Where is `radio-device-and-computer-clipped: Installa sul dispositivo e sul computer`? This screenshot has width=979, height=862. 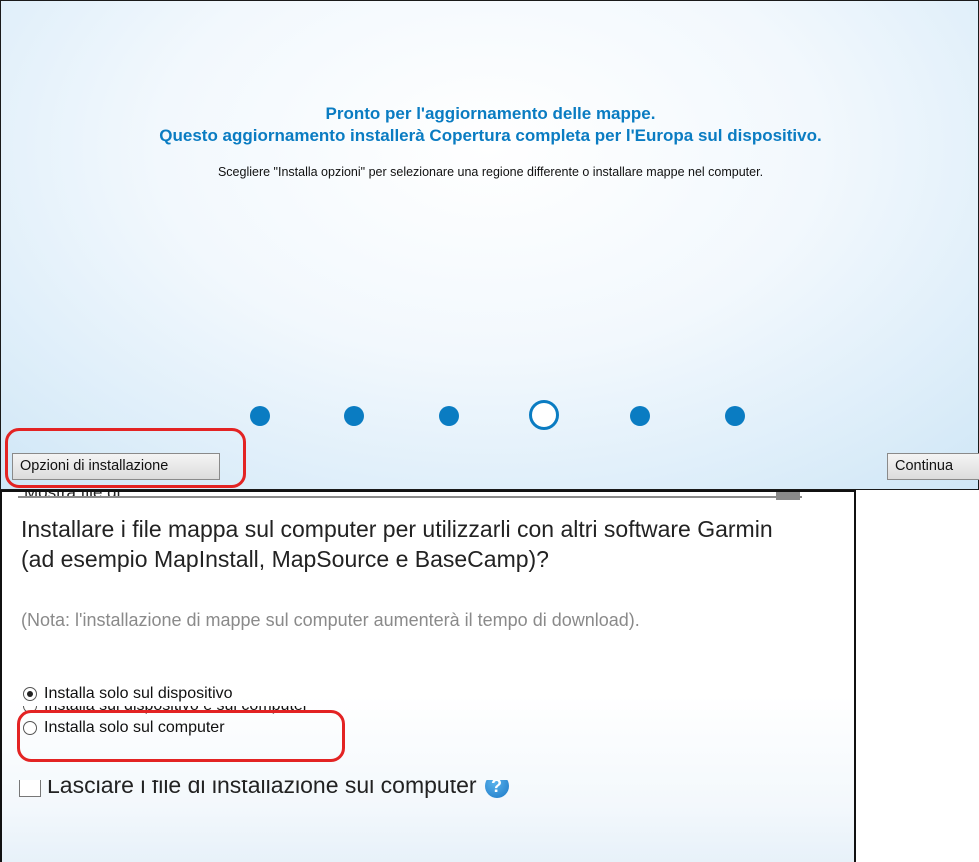 radio-device-and-computer-clipped: Installa sul dispositivo e sul computer is located at coordinates (165, 710).